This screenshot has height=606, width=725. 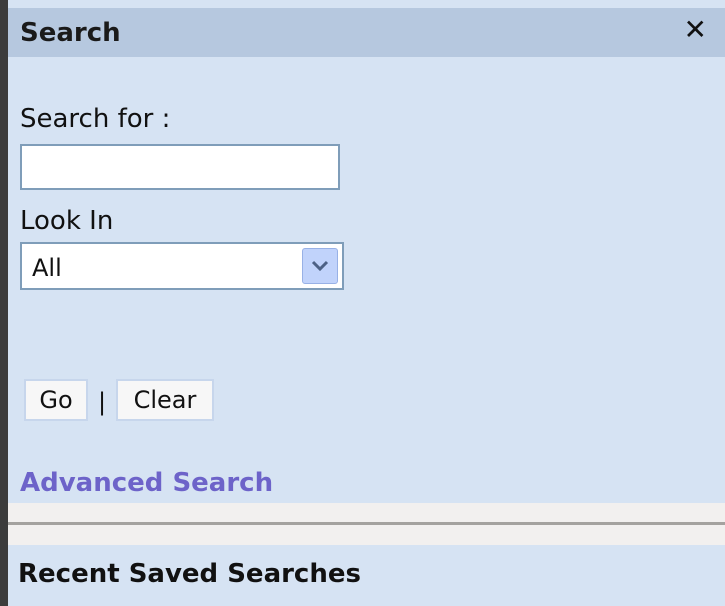 What do you see at coordinates (70, 33) in the screenshot?
I see `panel-title: Search` at bounding box center [70, 33].